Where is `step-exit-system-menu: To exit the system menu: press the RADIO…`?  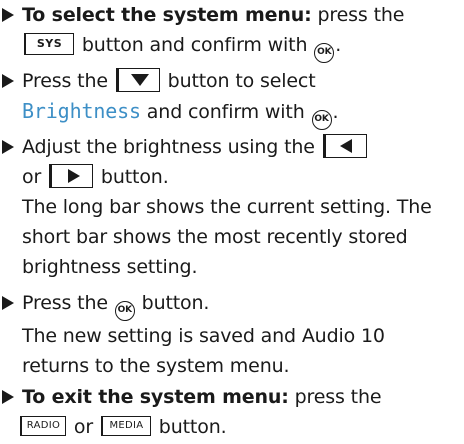 step-exit-system-menu: To exit the system menu: press the RADIO… is located at coordinates (232, 412).